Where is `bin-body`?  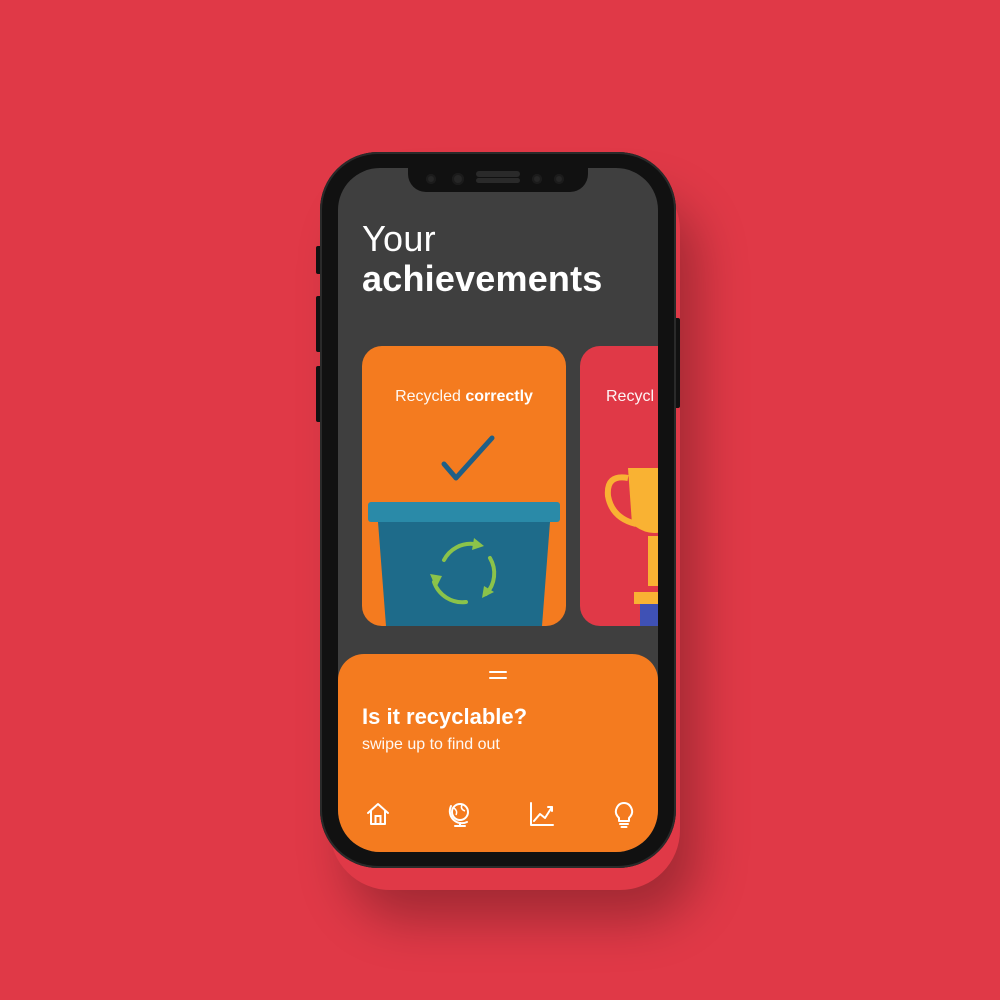 bin-body is located at coordinates (464, 574).